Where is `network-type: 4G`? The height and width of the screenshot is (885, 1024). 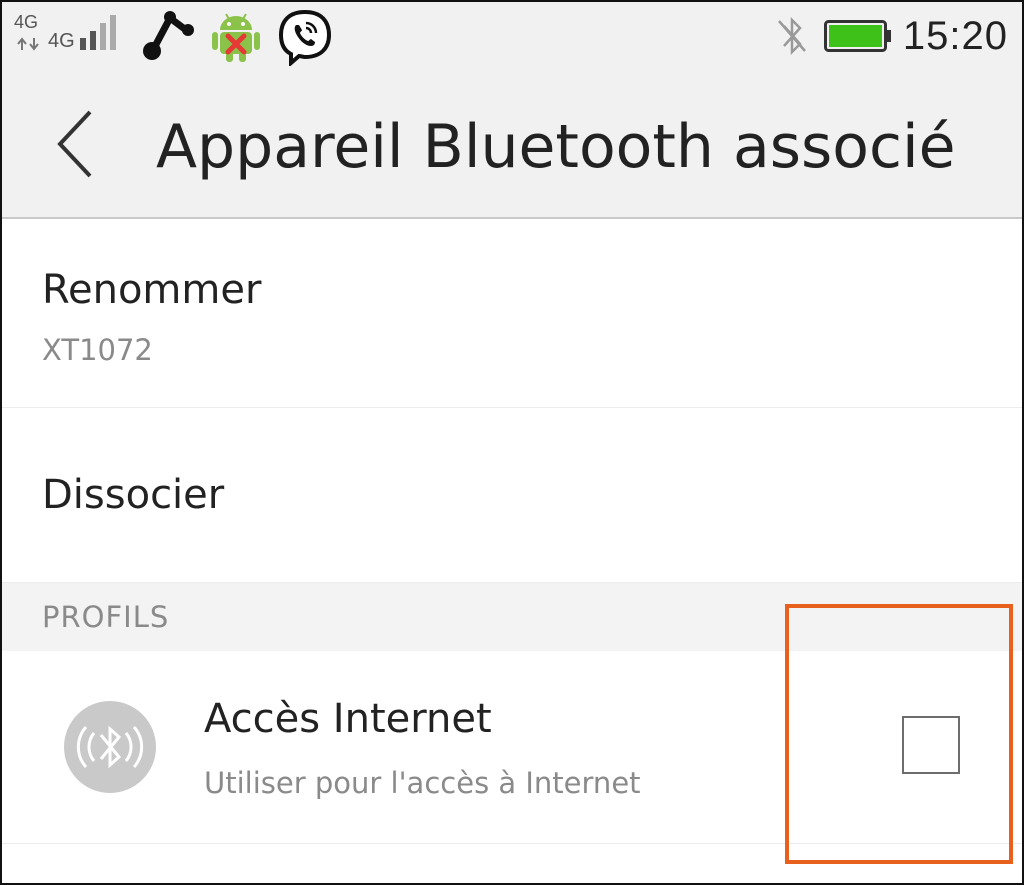 network-type: 4G is located at coordinates (61, 41).